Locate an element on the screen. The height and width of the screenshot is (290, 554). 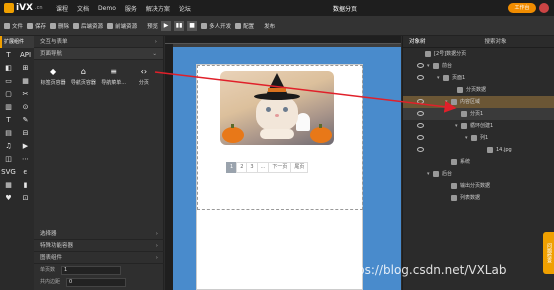
nav-page-container-component: ⌂ 导航页容器 is located at coordinates (83, 144).